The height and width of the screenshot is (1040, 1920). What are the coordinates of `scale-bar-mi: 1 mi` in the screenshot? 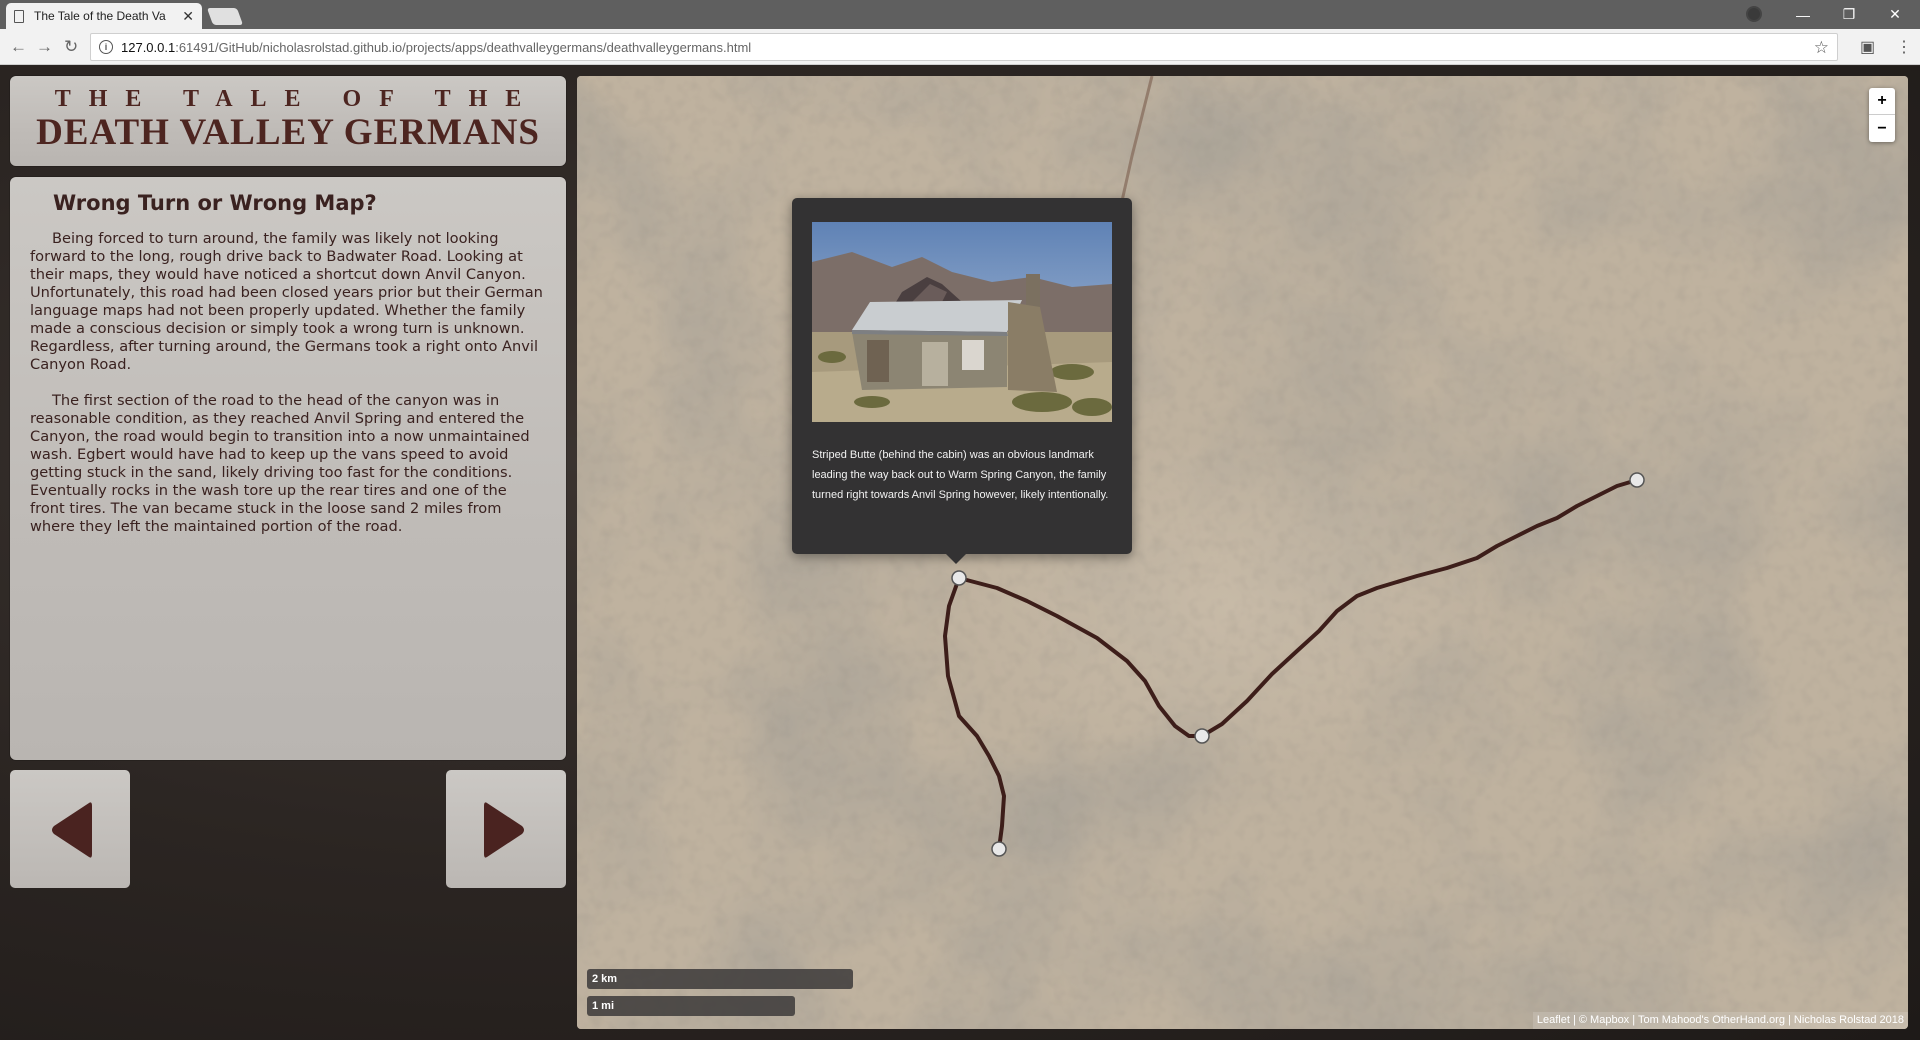 It's located at (691, 1006).